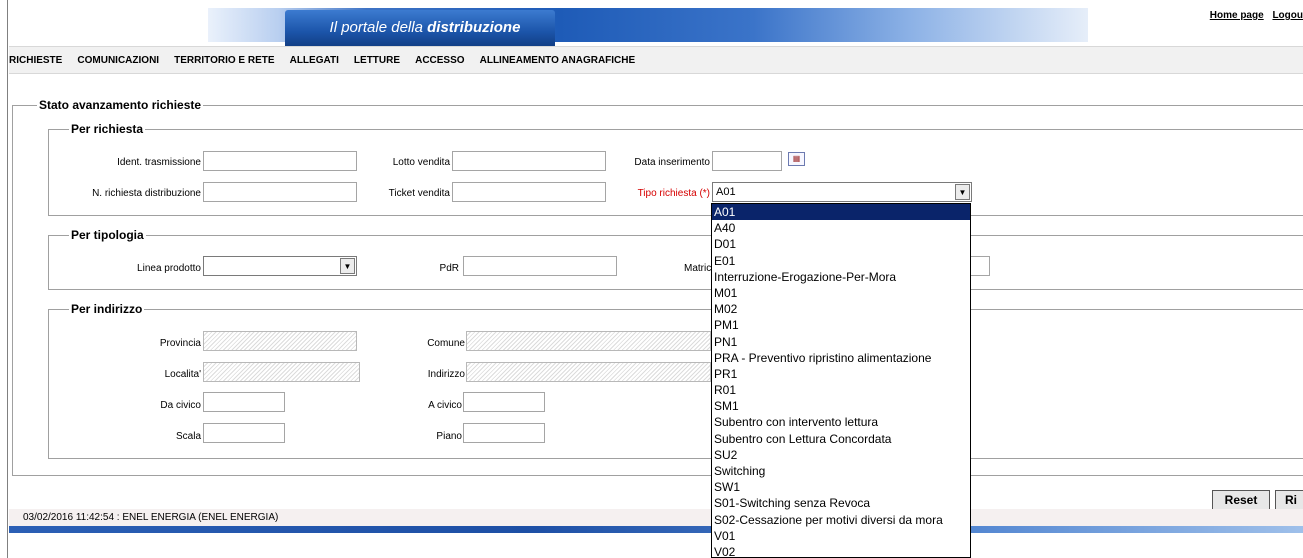 The width and height of the screenshot is (1303, 558). What do you see at coordinates (1289, 500) in the screenshot?
I see `ricerca-button: Ri` at bounding box center [1289, 500].